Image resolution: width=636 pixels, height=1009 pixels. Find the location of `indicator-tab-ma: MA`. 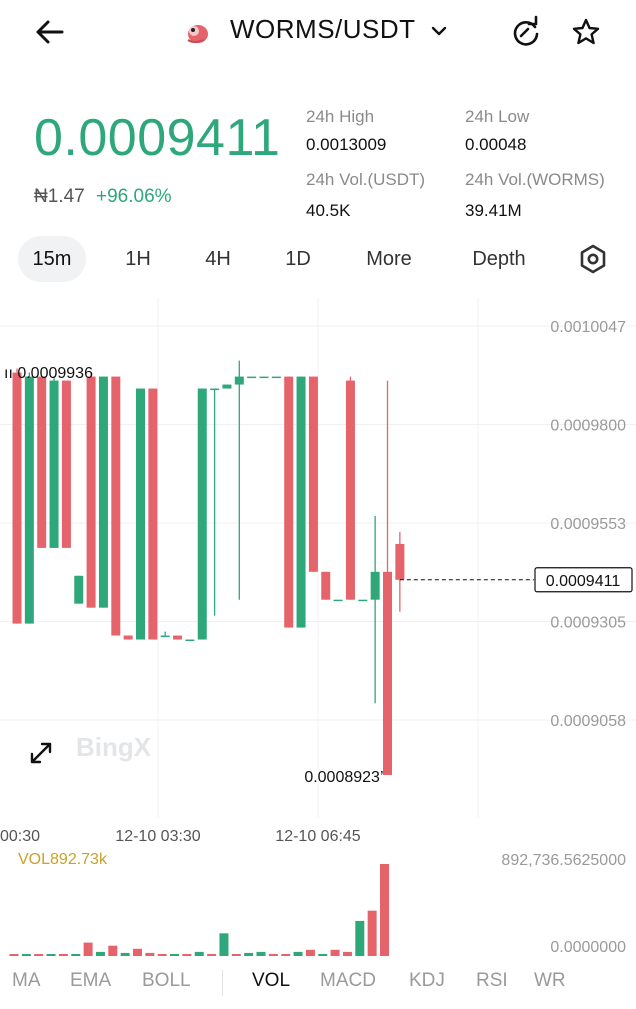

indicator-tab-ma: MA is located at coordinates (26, 981).